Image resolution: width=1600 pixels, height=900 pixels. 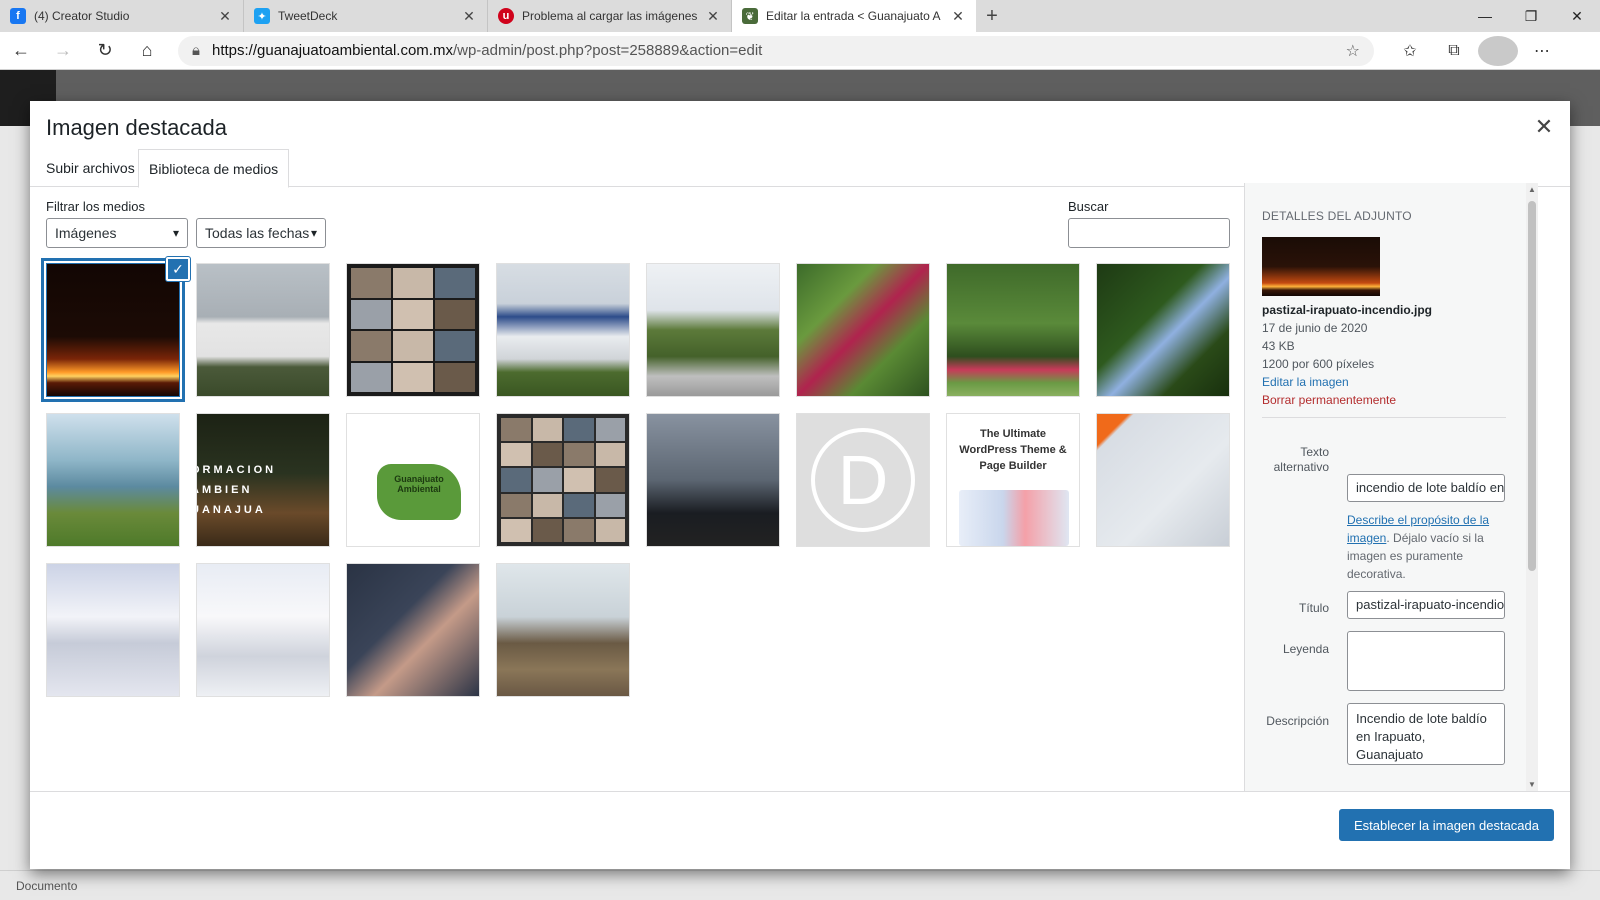 I want to click on details-scrollbar: ▲ ▼, so click(x=1532, y=487).